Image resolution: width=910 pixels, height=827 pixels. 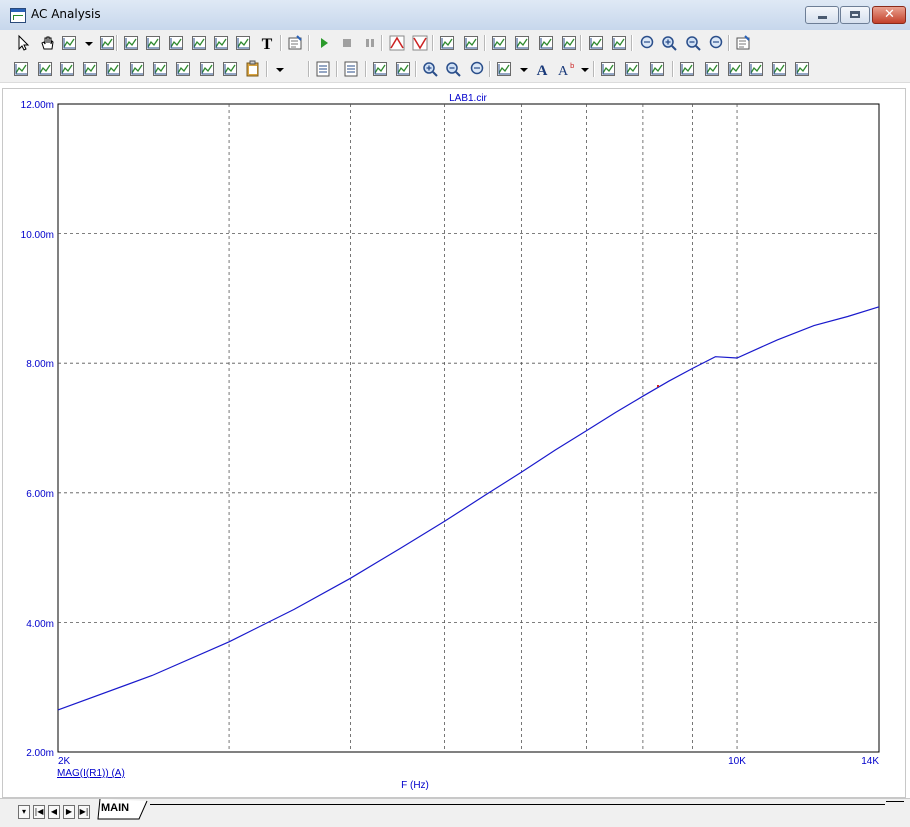 I want to click on font-button: A, so click(x=542, y=69).